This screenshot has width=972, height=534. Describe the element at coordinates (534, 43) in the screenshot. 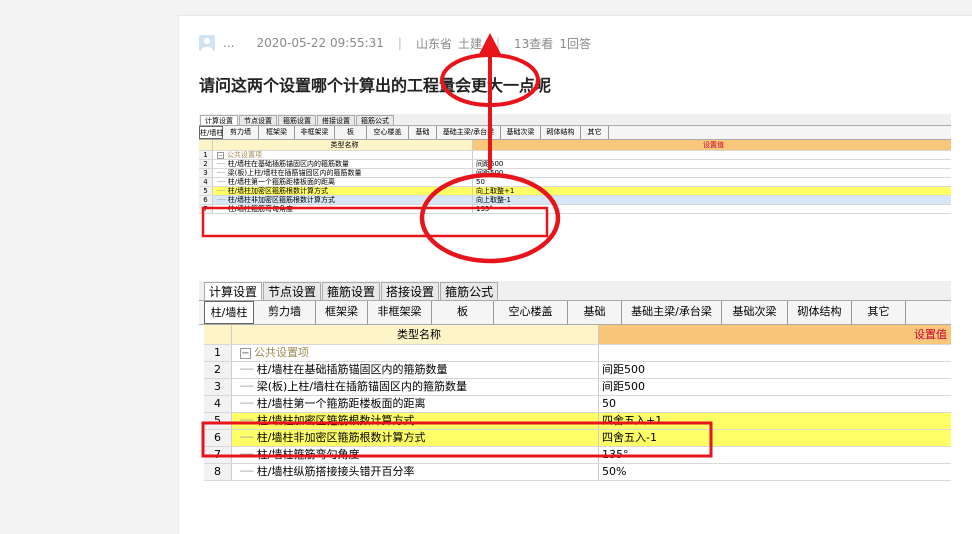

I see `view-count: 13查看` at that location.